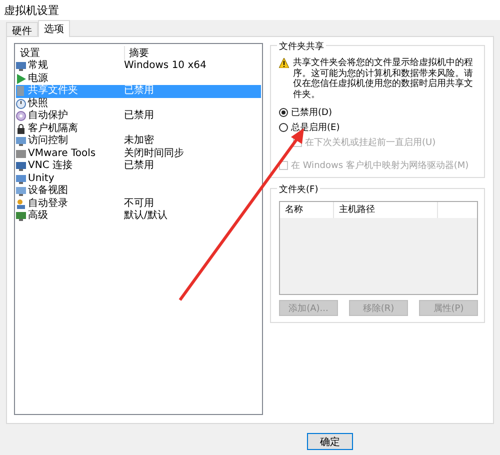 The width and height of the screenshot is (500, 455). What do you see at coordinates (22, 29) in the screenshot?
I see `tab: 硬件` at bounding box center [22, 29].